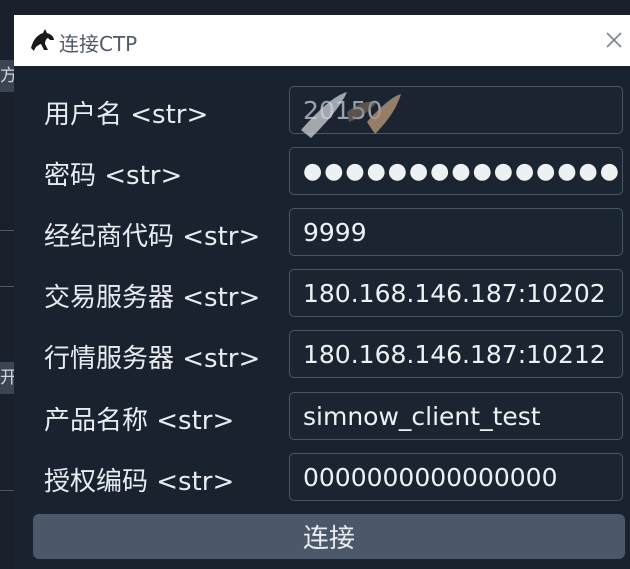  Describe the element at coordinates (462, 171) in the screenshot. I see `password-mask: ●●●●●●●●●●●●●●●` at that location.